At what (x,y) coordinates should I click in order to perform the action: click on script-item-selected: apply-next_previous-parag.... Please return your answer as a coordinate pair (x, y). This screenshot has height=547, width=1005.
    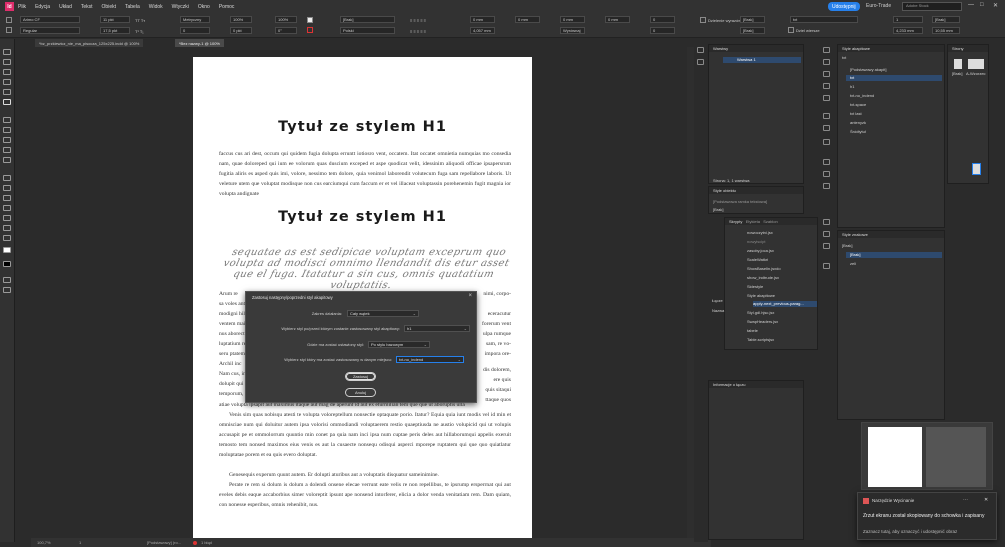
    Looking at the image, I should click on (785, 304).